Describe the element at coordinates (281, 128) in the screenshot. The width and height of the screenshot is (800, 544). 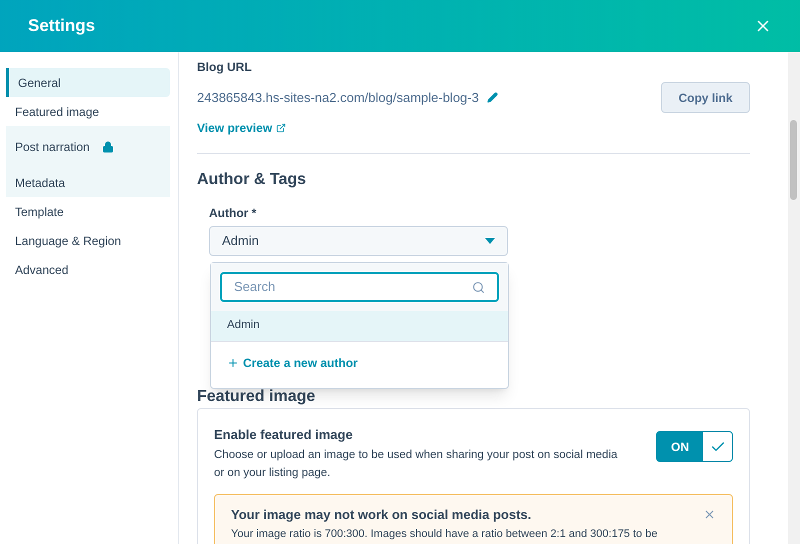
I see `external-link-icon` at that location.